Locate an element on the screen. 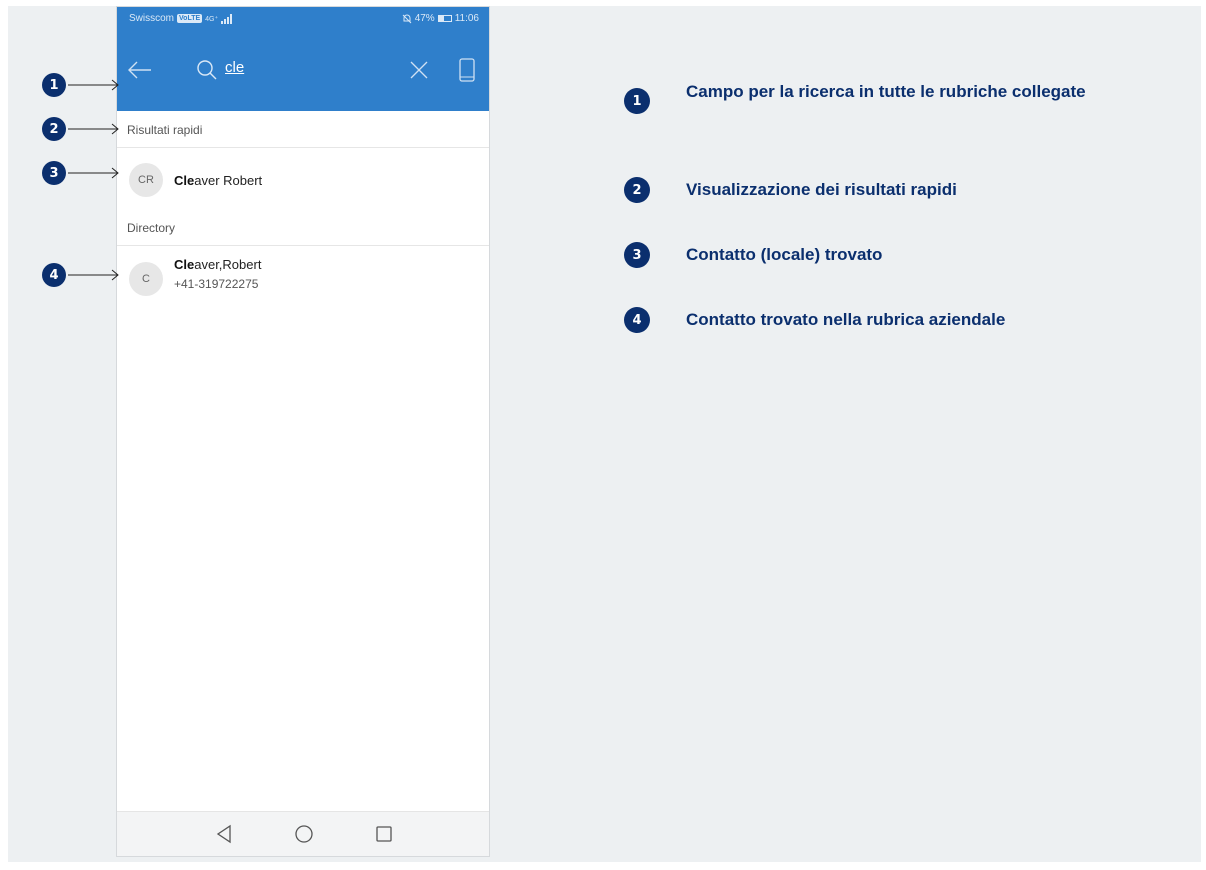 The image size is (1206, 870). network-type-label: 4G⁺ is located at coordinates (212, 19).